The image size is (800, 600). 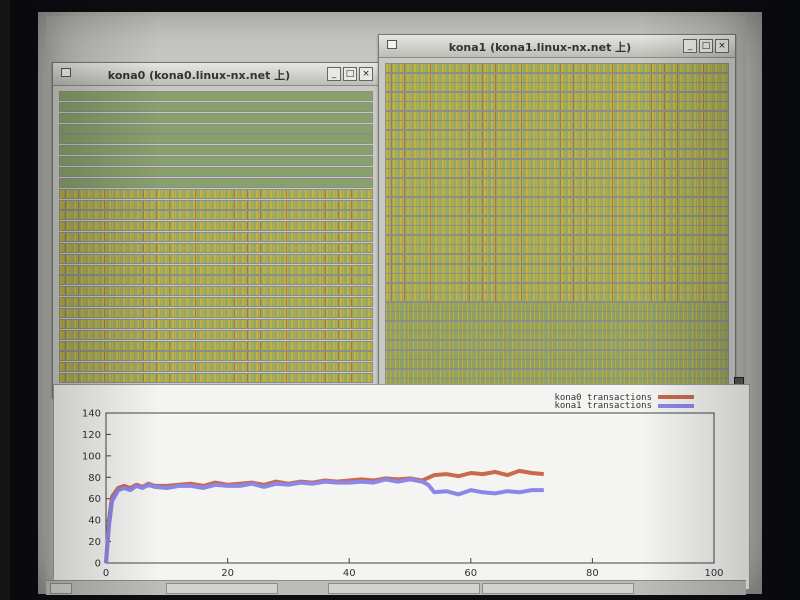 I want to click on y-tick-label: 100, so click(x=91, y=456).